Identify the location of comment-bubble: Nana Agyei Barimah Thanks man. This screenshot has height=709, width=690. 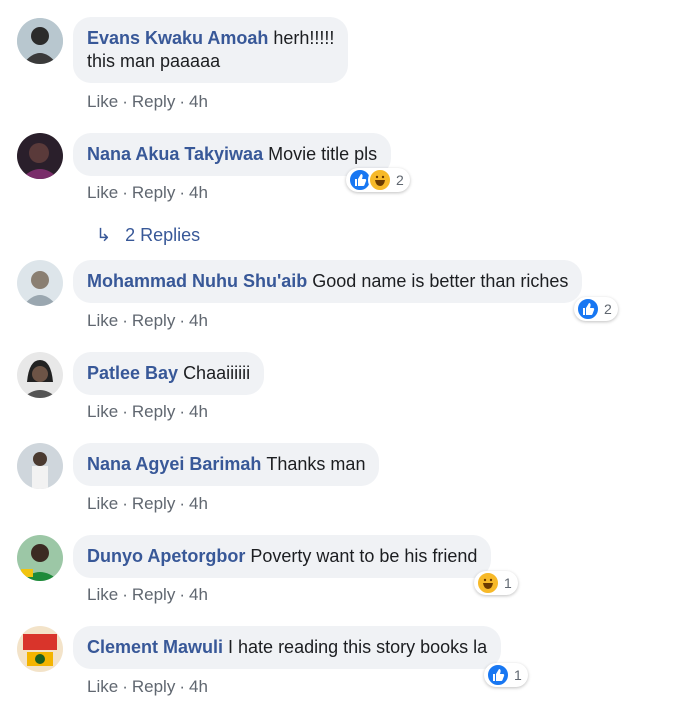
(226, 464).